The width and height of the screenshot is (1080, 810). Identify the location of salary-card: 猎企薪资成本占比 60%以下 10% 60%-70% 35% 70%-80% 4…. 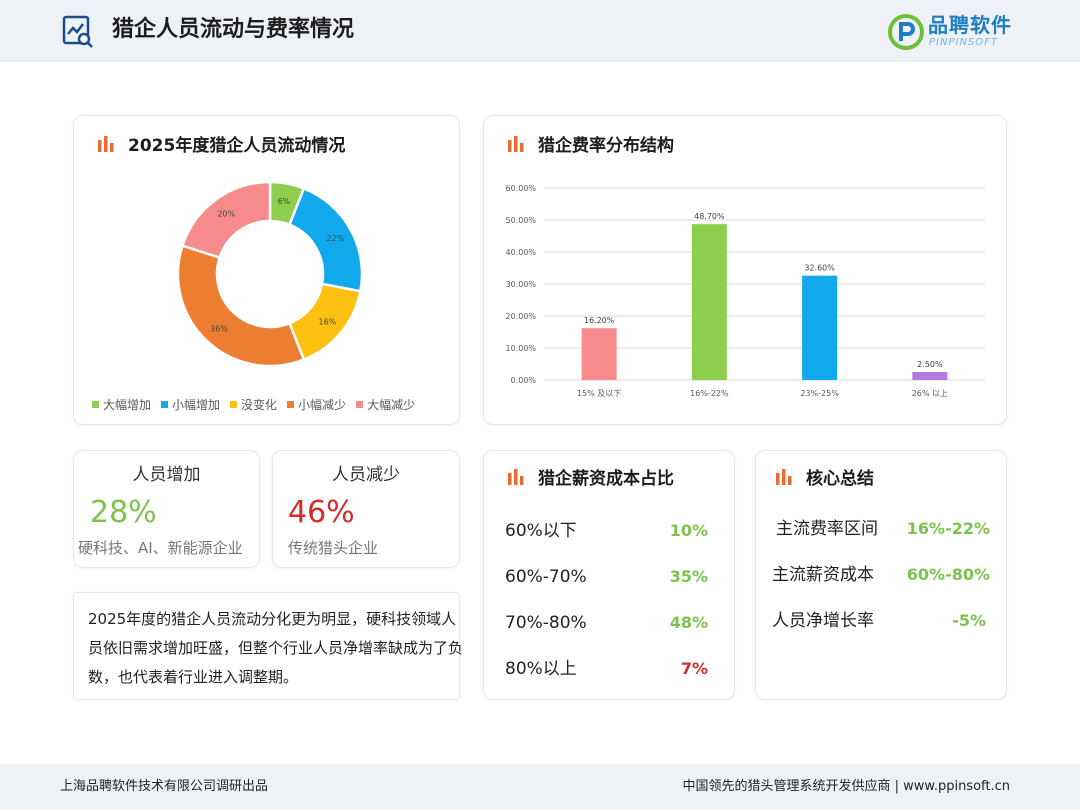
(609, 575).